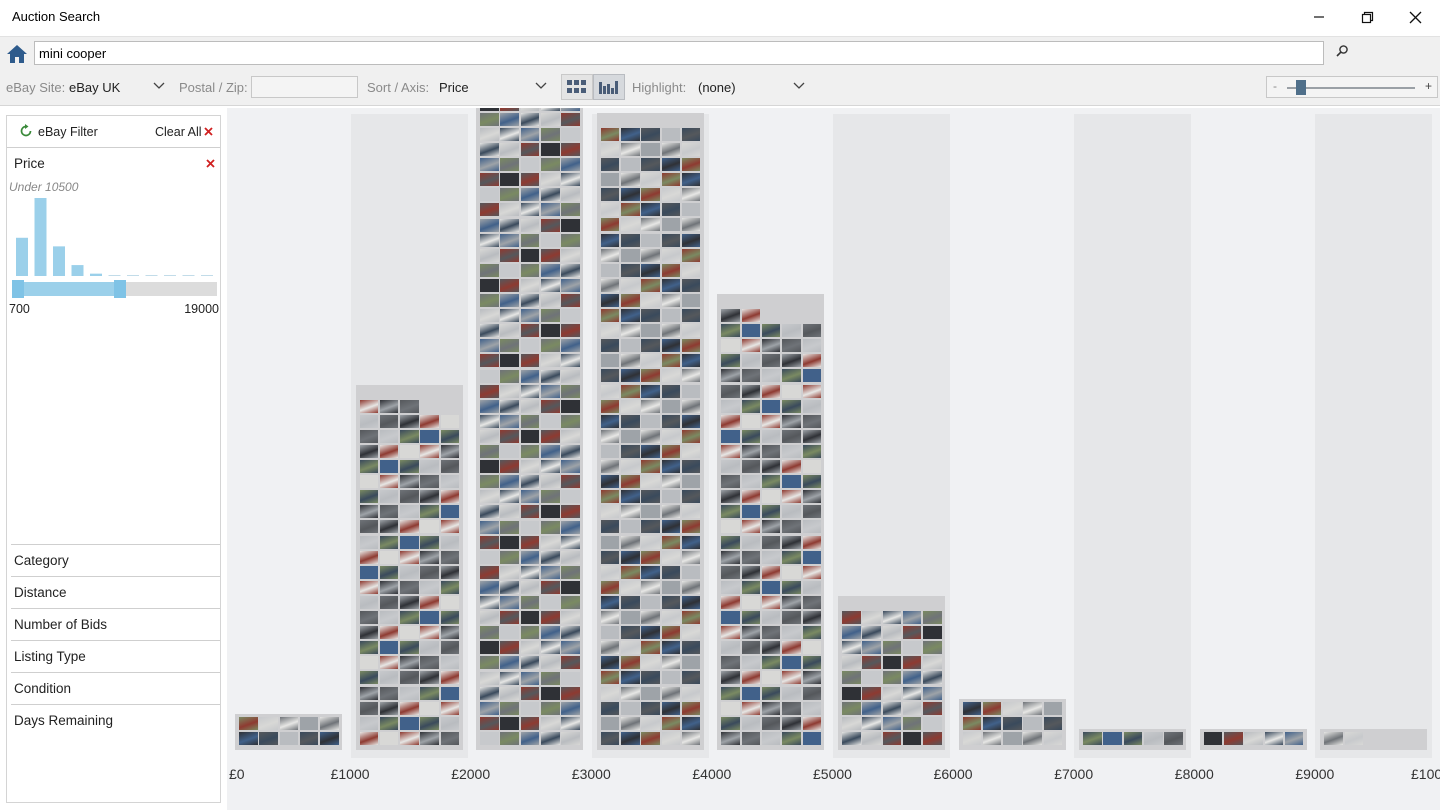 The height and width of the screenshot is (810, 1440). What do you see at coordinates (1319, 17) in the screenshot?
I see `minimize-button` at bounding box center [1319, 17].